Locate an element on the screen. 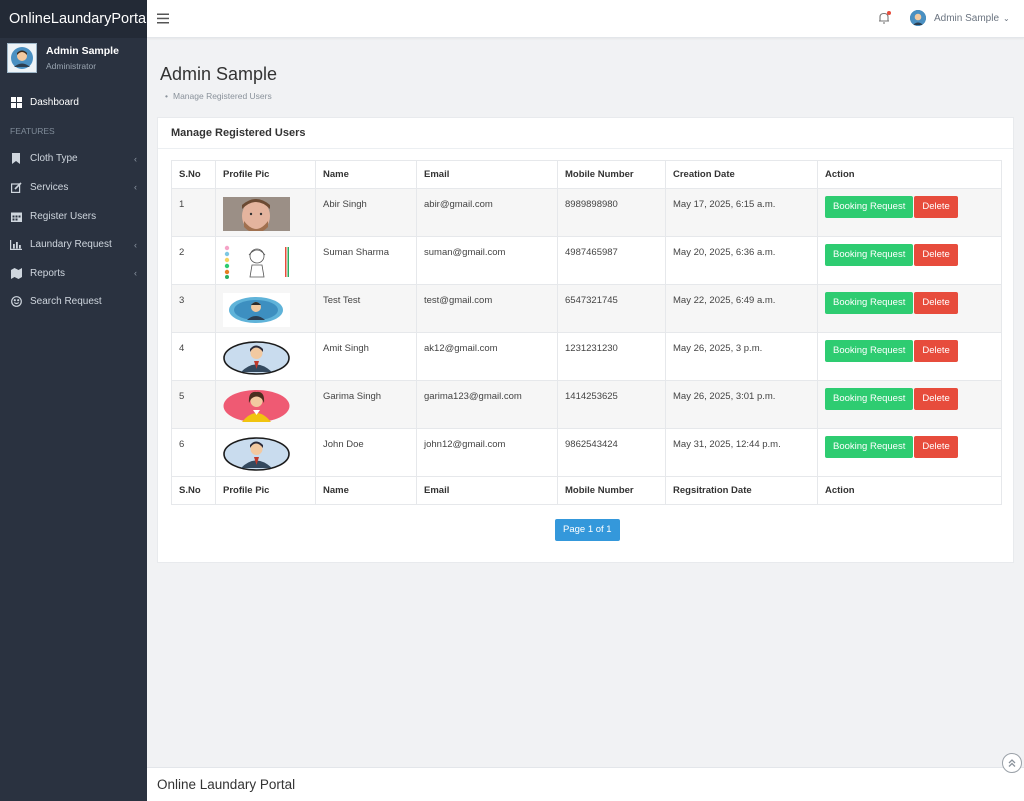  card-title: Manage Registered Users is located at coordinates (585, 133).